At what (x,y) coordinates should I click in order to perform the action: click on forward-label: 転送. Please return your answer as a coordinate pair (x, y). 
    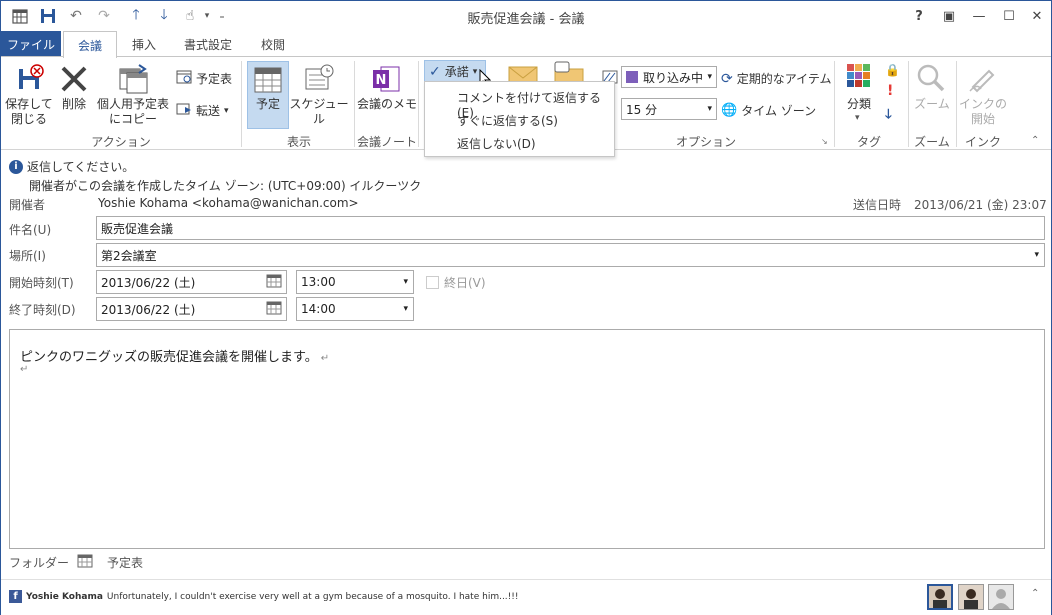
    Looking at the image, I should click on (208, 111).